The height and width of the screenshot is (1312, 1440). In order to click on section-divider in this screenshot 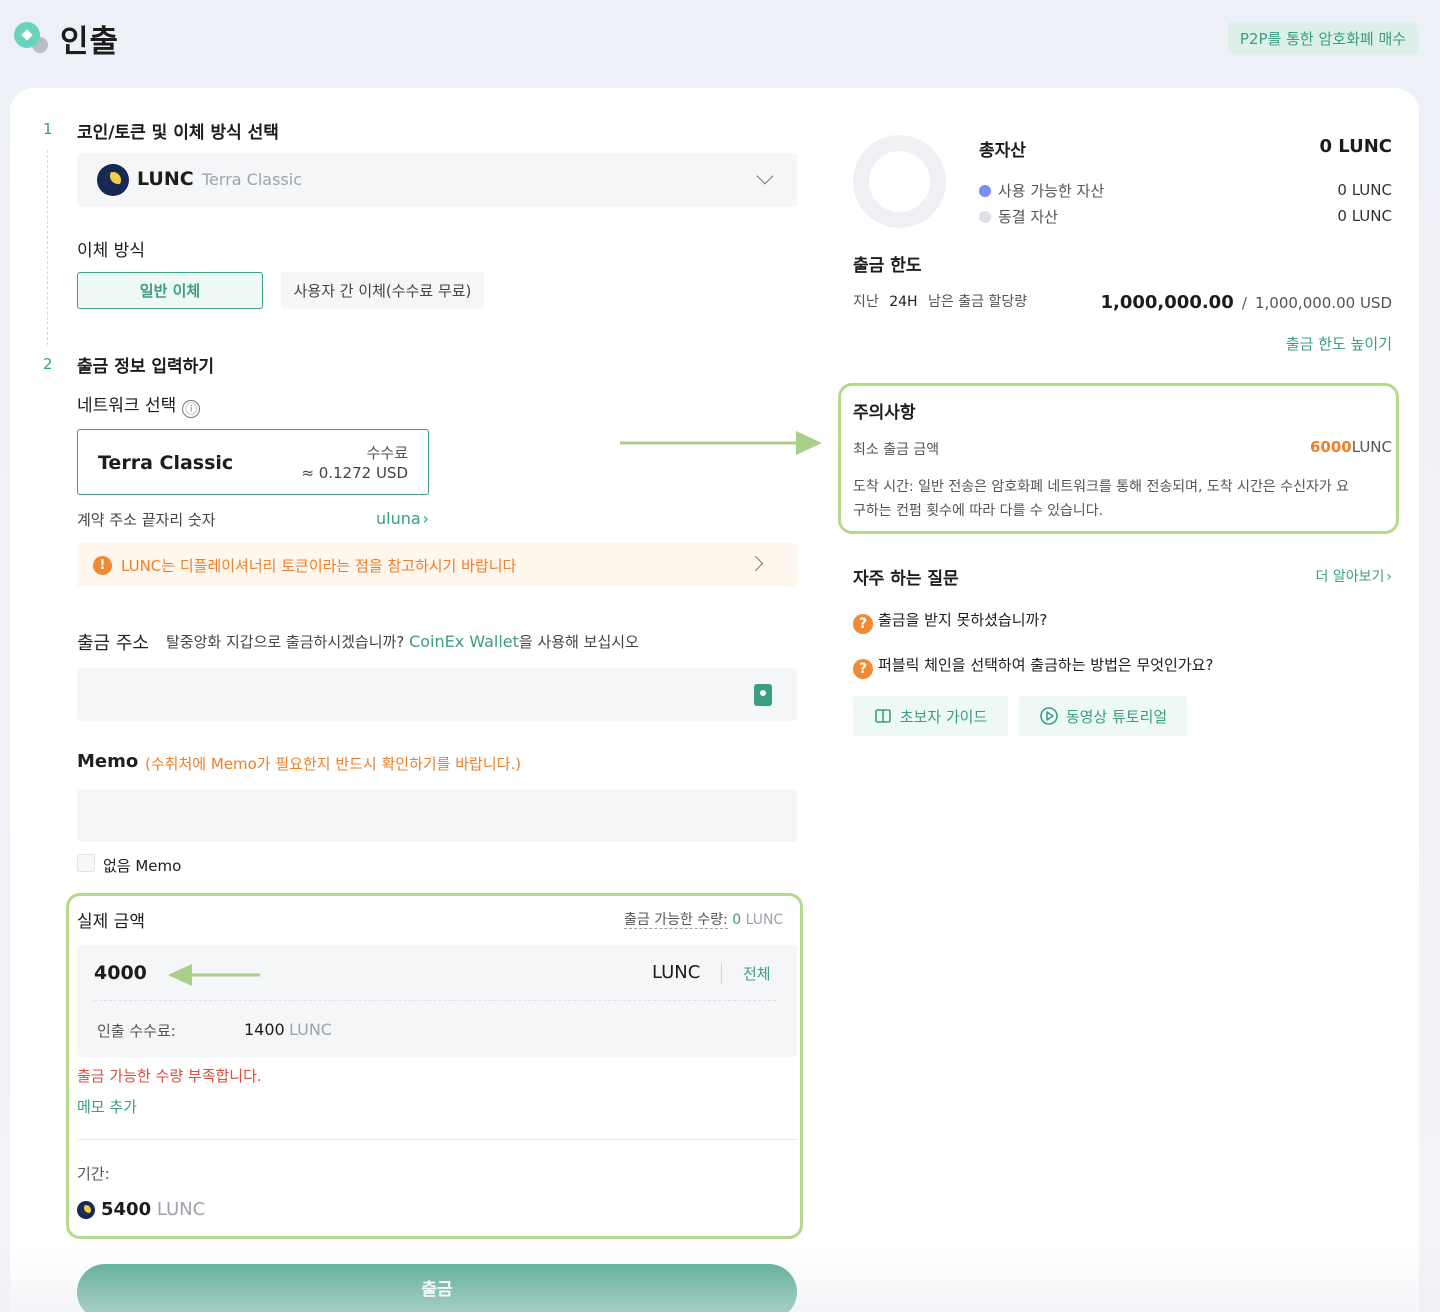, I will do `click(437, 1139)`.